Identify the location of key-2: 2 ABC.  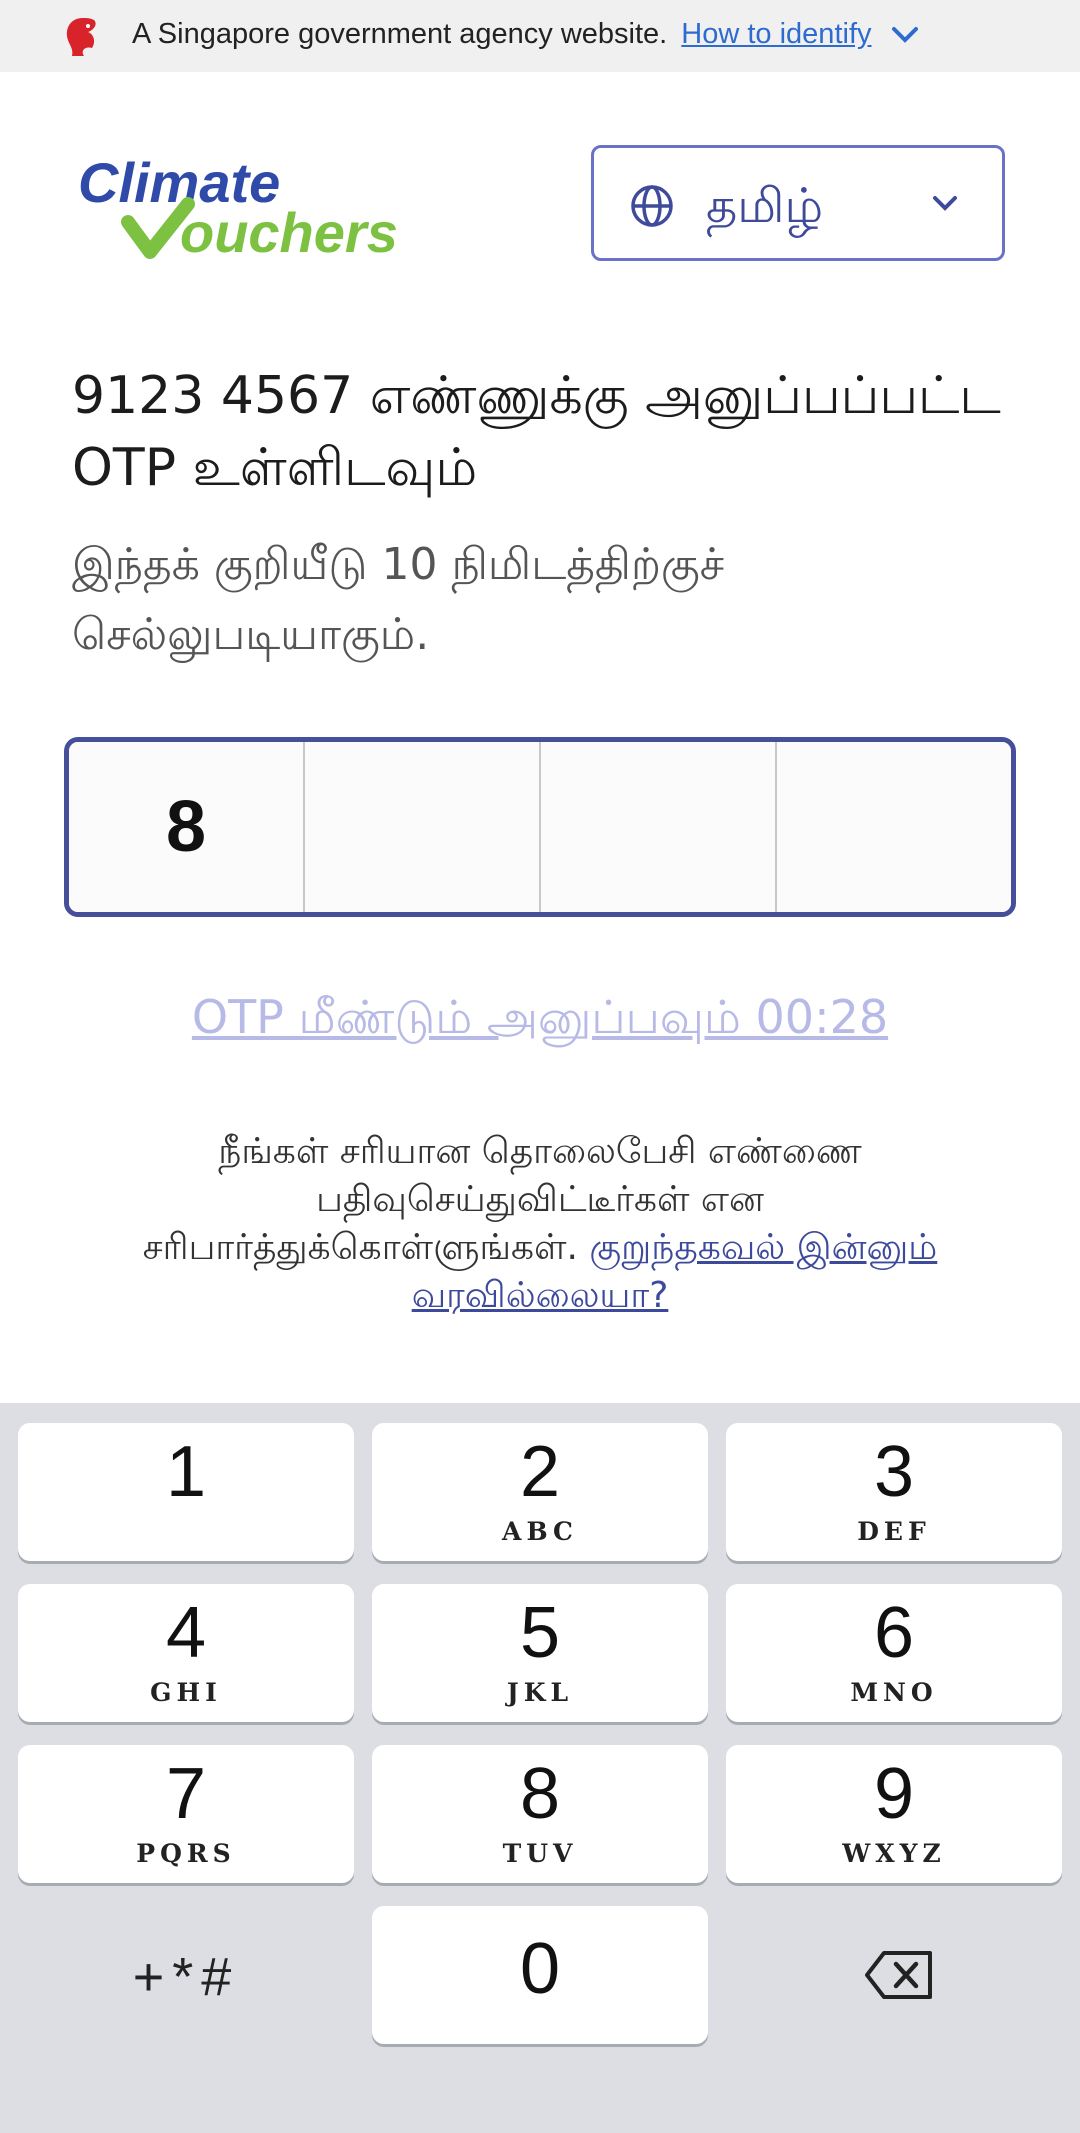
(540, 1492).